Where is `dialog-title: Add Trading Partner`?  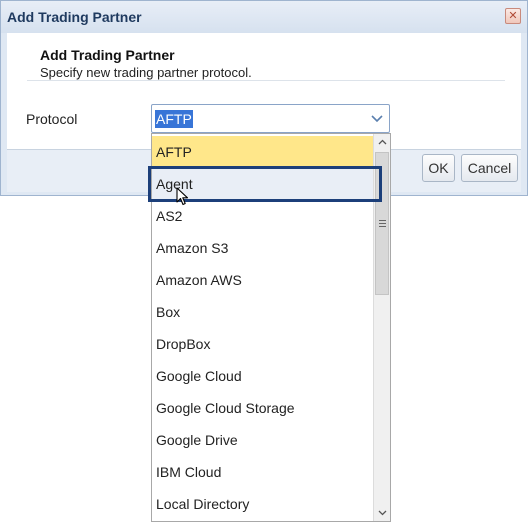
dialog-title: Add Trading Partner is located at coordinates (74, 17).